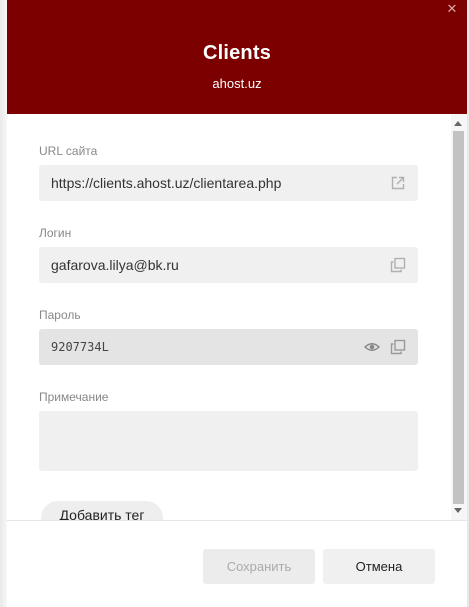  Describe the element at coordinates (74, 397) in the screenshot. I see `note-label: Примечание` at that location.